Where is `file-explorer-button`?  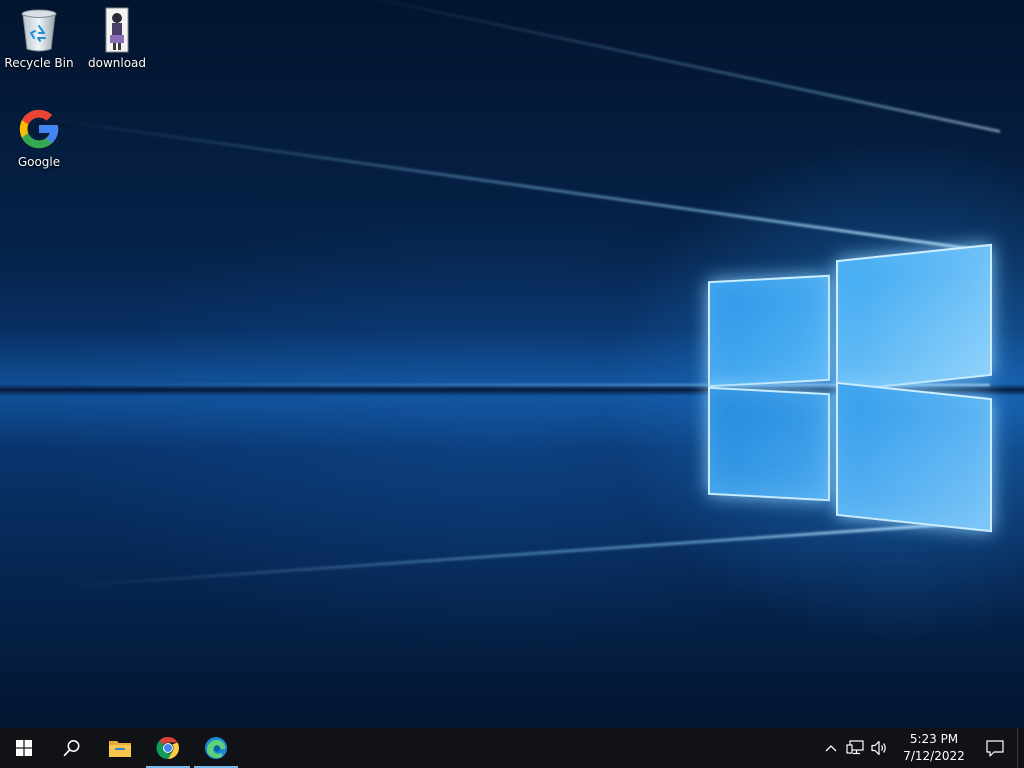 file-explorer-button is located at coordinates (120, 748).